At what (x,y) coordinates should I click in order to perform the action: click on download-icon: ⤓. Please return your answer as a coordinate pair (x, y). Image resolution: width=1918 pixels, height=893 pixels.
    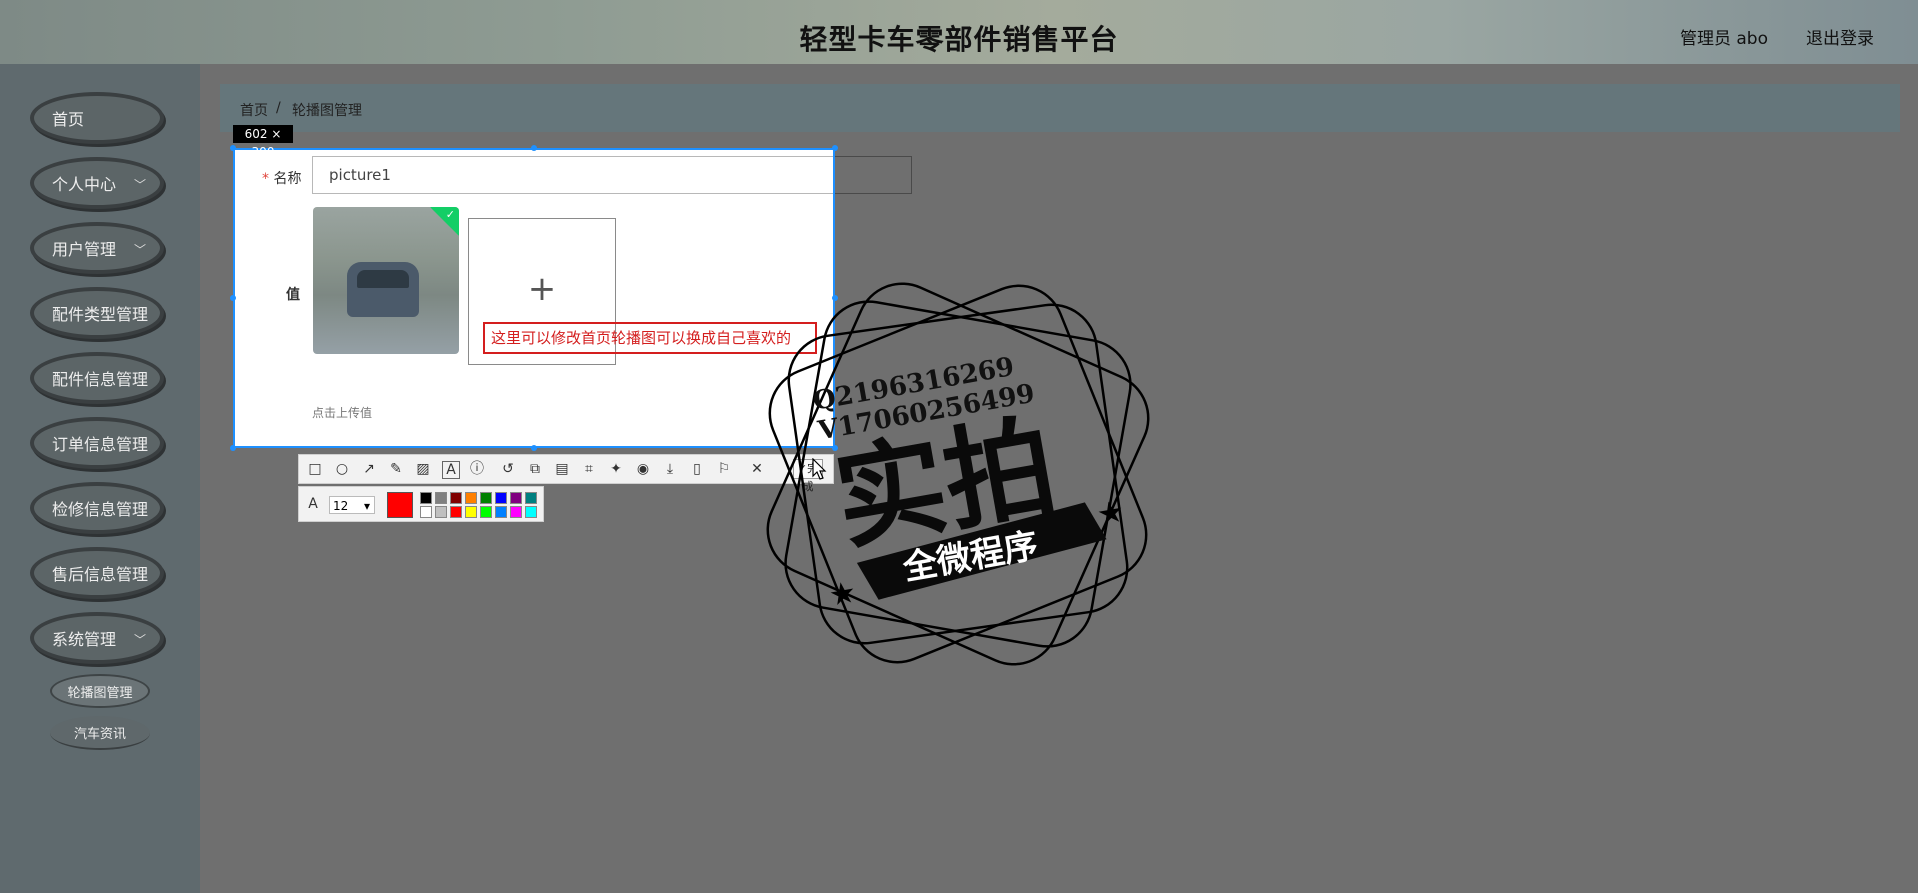
    Looking at the image, I should click on (670, 469).